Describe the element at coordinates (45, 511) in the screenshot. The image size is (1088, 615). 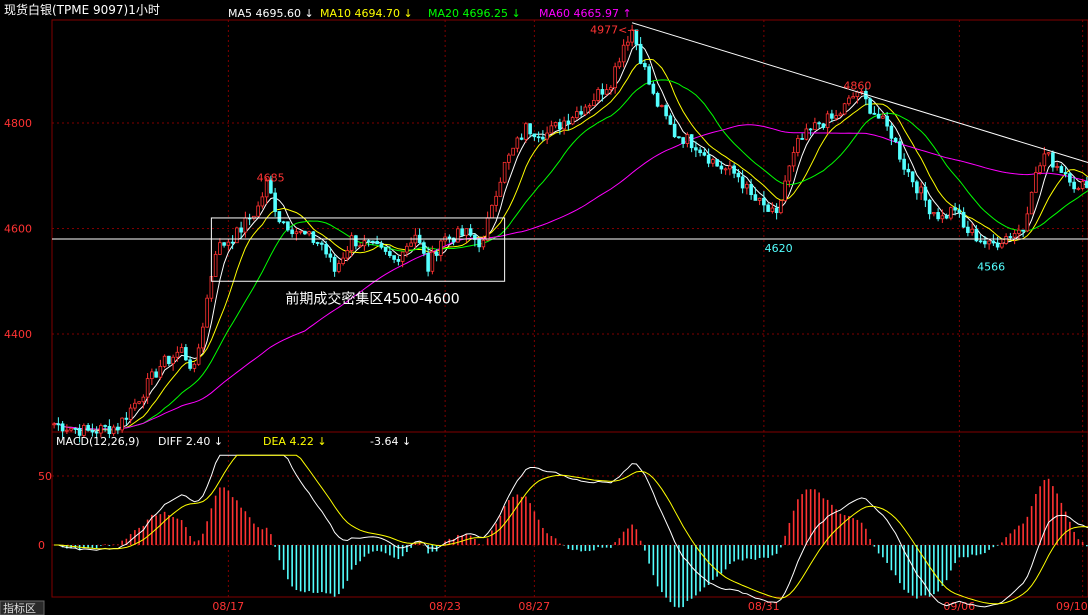
I see `macd-axis: 50 0` at that location.